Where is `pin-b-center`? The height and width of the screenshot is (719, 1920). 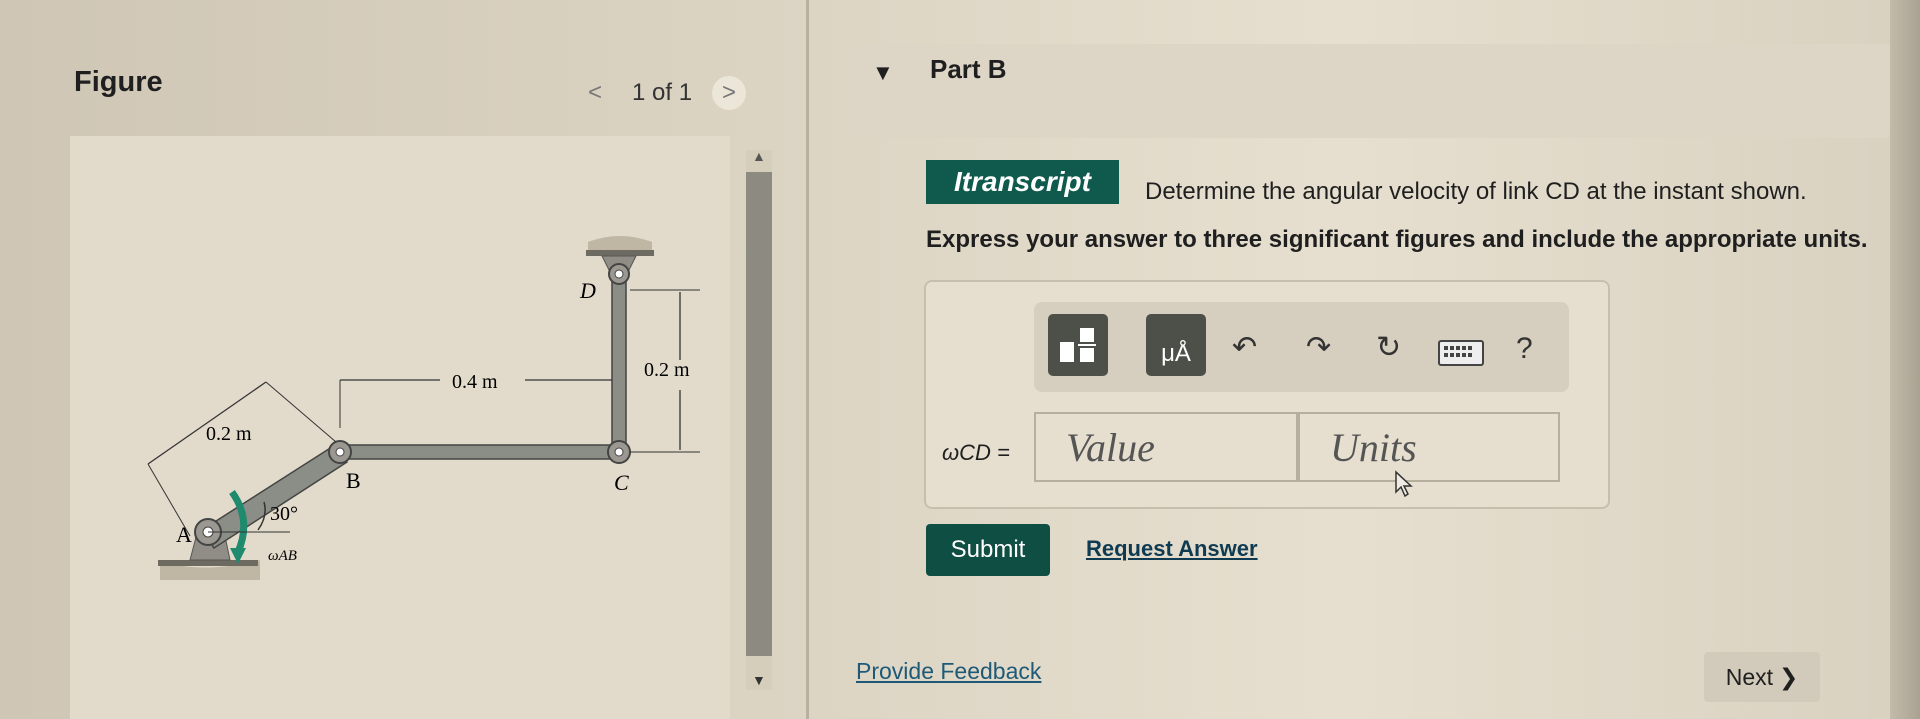
pin-b-center is located at coordinates (340, 452).